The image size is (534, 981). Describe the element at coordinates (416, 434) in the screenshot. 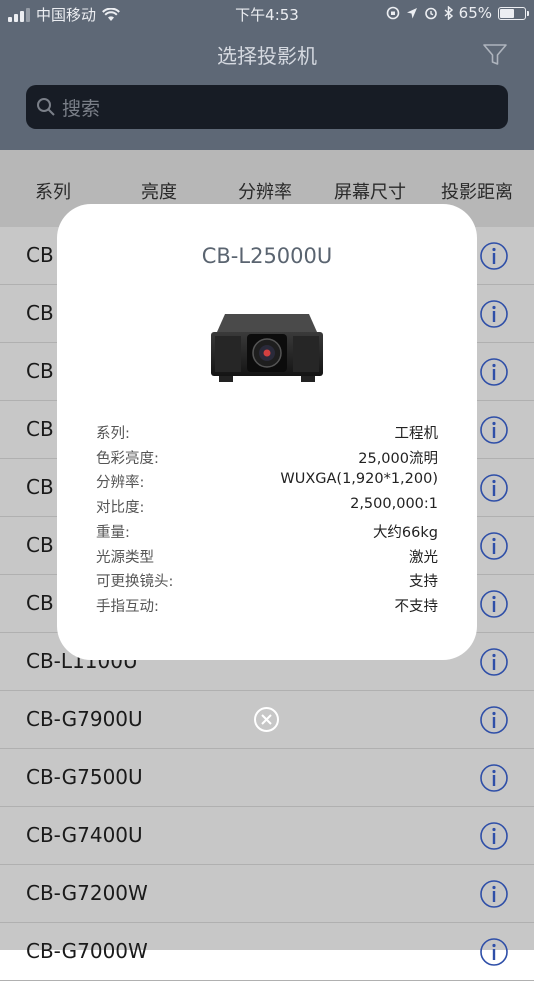

I see `spec-value: 工程机` at that location.